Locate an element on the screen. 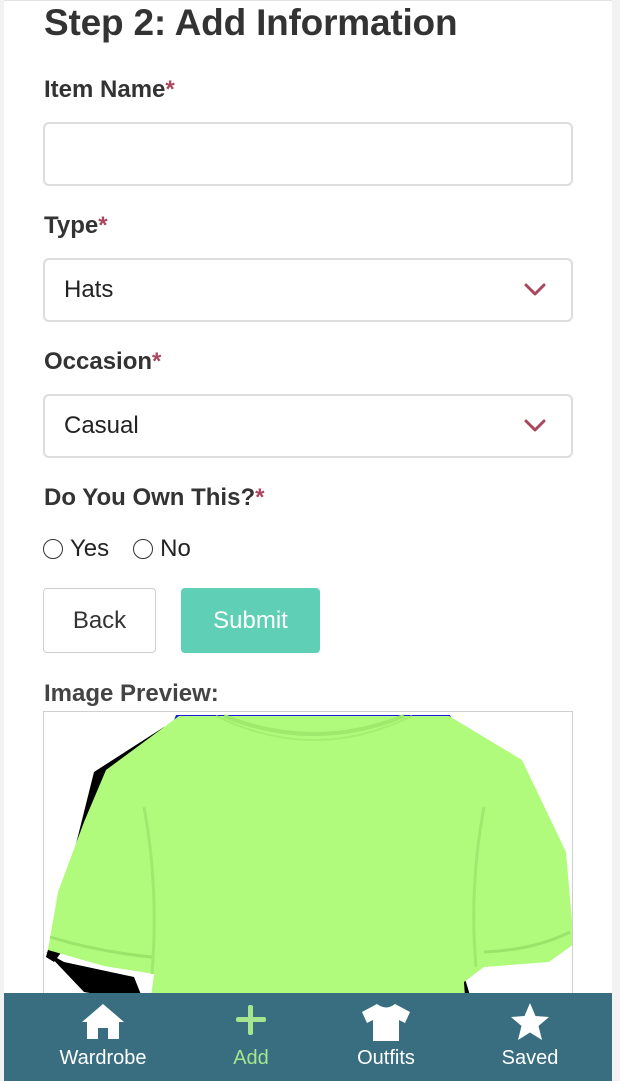 The width and height of the screenshot is (620, 1081). tshirt-icon is located at coordinates (386, 1022).